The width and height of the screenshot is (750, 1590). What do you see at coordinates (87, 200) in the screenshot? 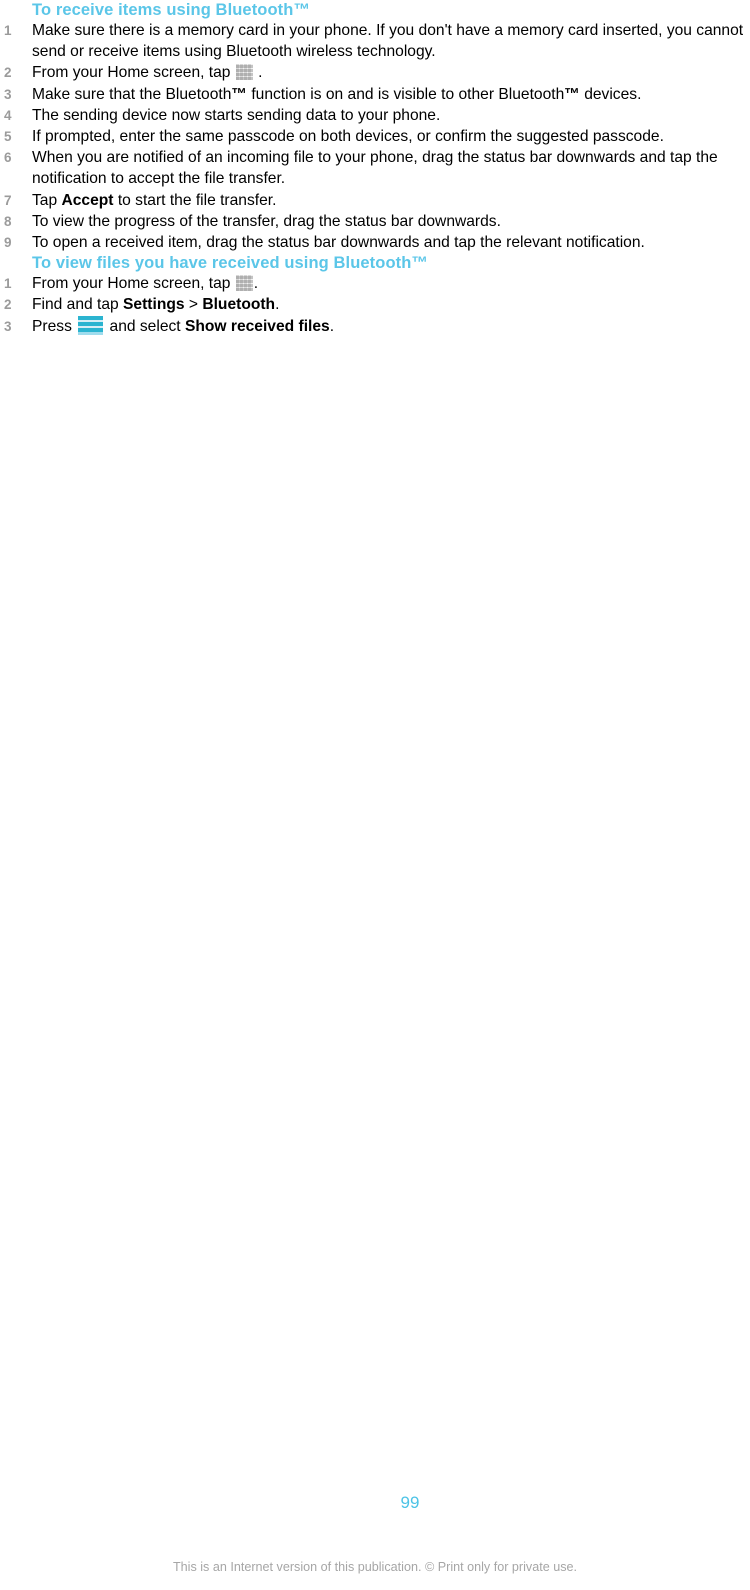
I see `step-text-emphasis: Accept` at bounding box center [87, 200].